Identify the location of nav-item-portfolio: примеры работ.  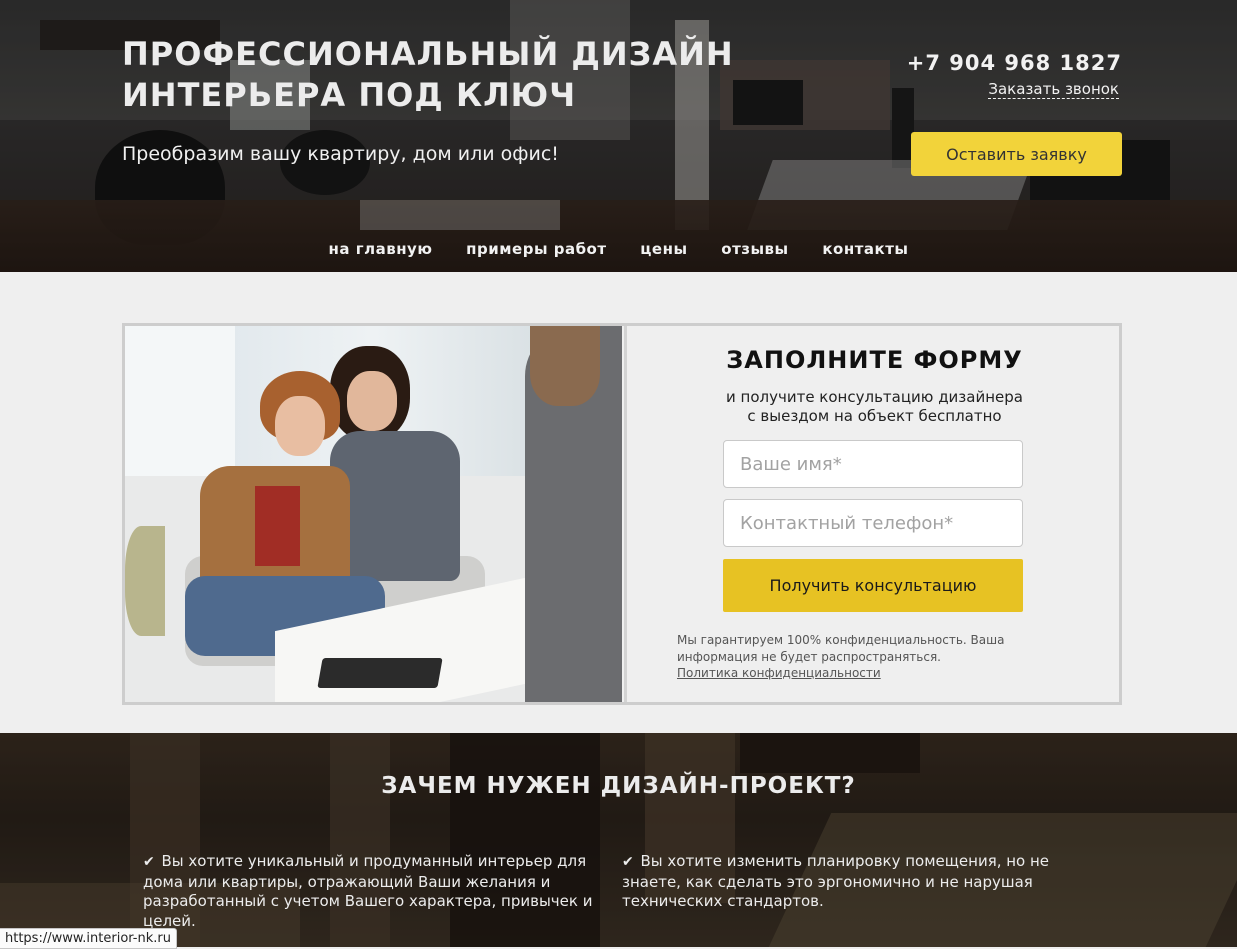
(536, 249).